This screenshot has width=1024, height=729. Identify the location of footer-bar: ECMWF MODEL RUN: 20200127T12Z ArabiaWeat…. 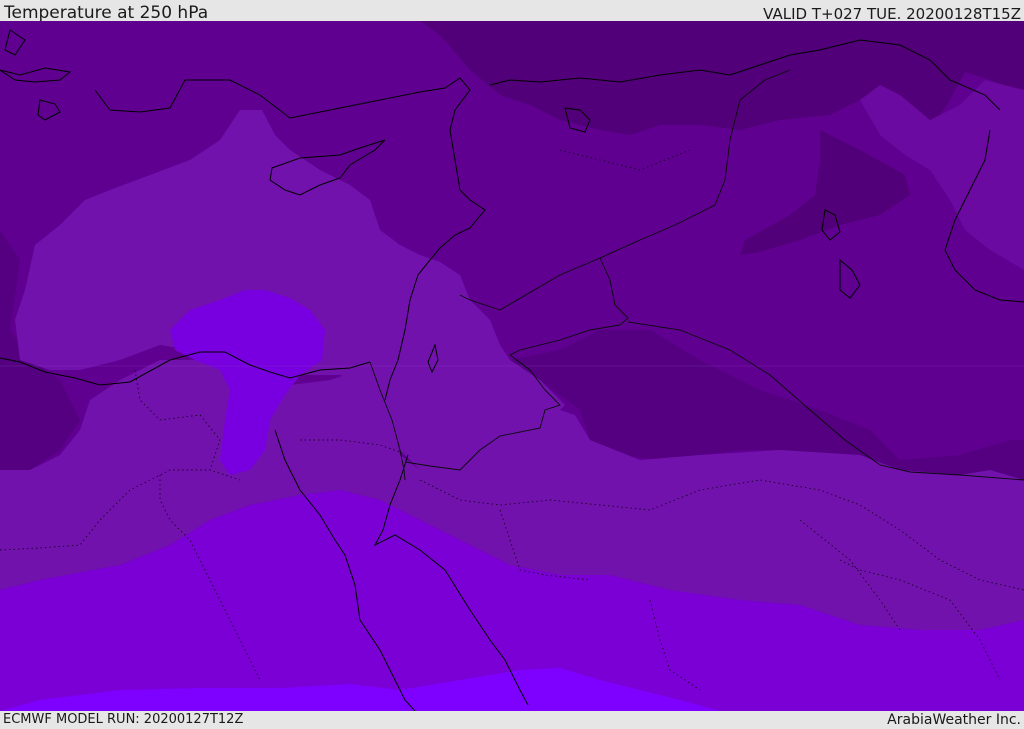
(512, 720).